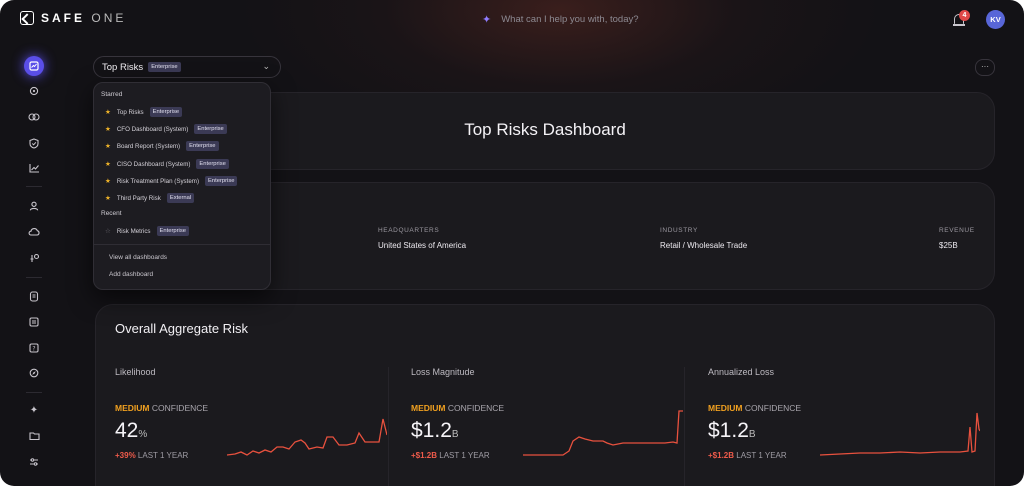 The image size is (1024, 486). Describe the element at coordinates (162, 146) in the screenshot. I see `dropdown-item-board-report: ★ Board Report (System) Enterprise` at that location.